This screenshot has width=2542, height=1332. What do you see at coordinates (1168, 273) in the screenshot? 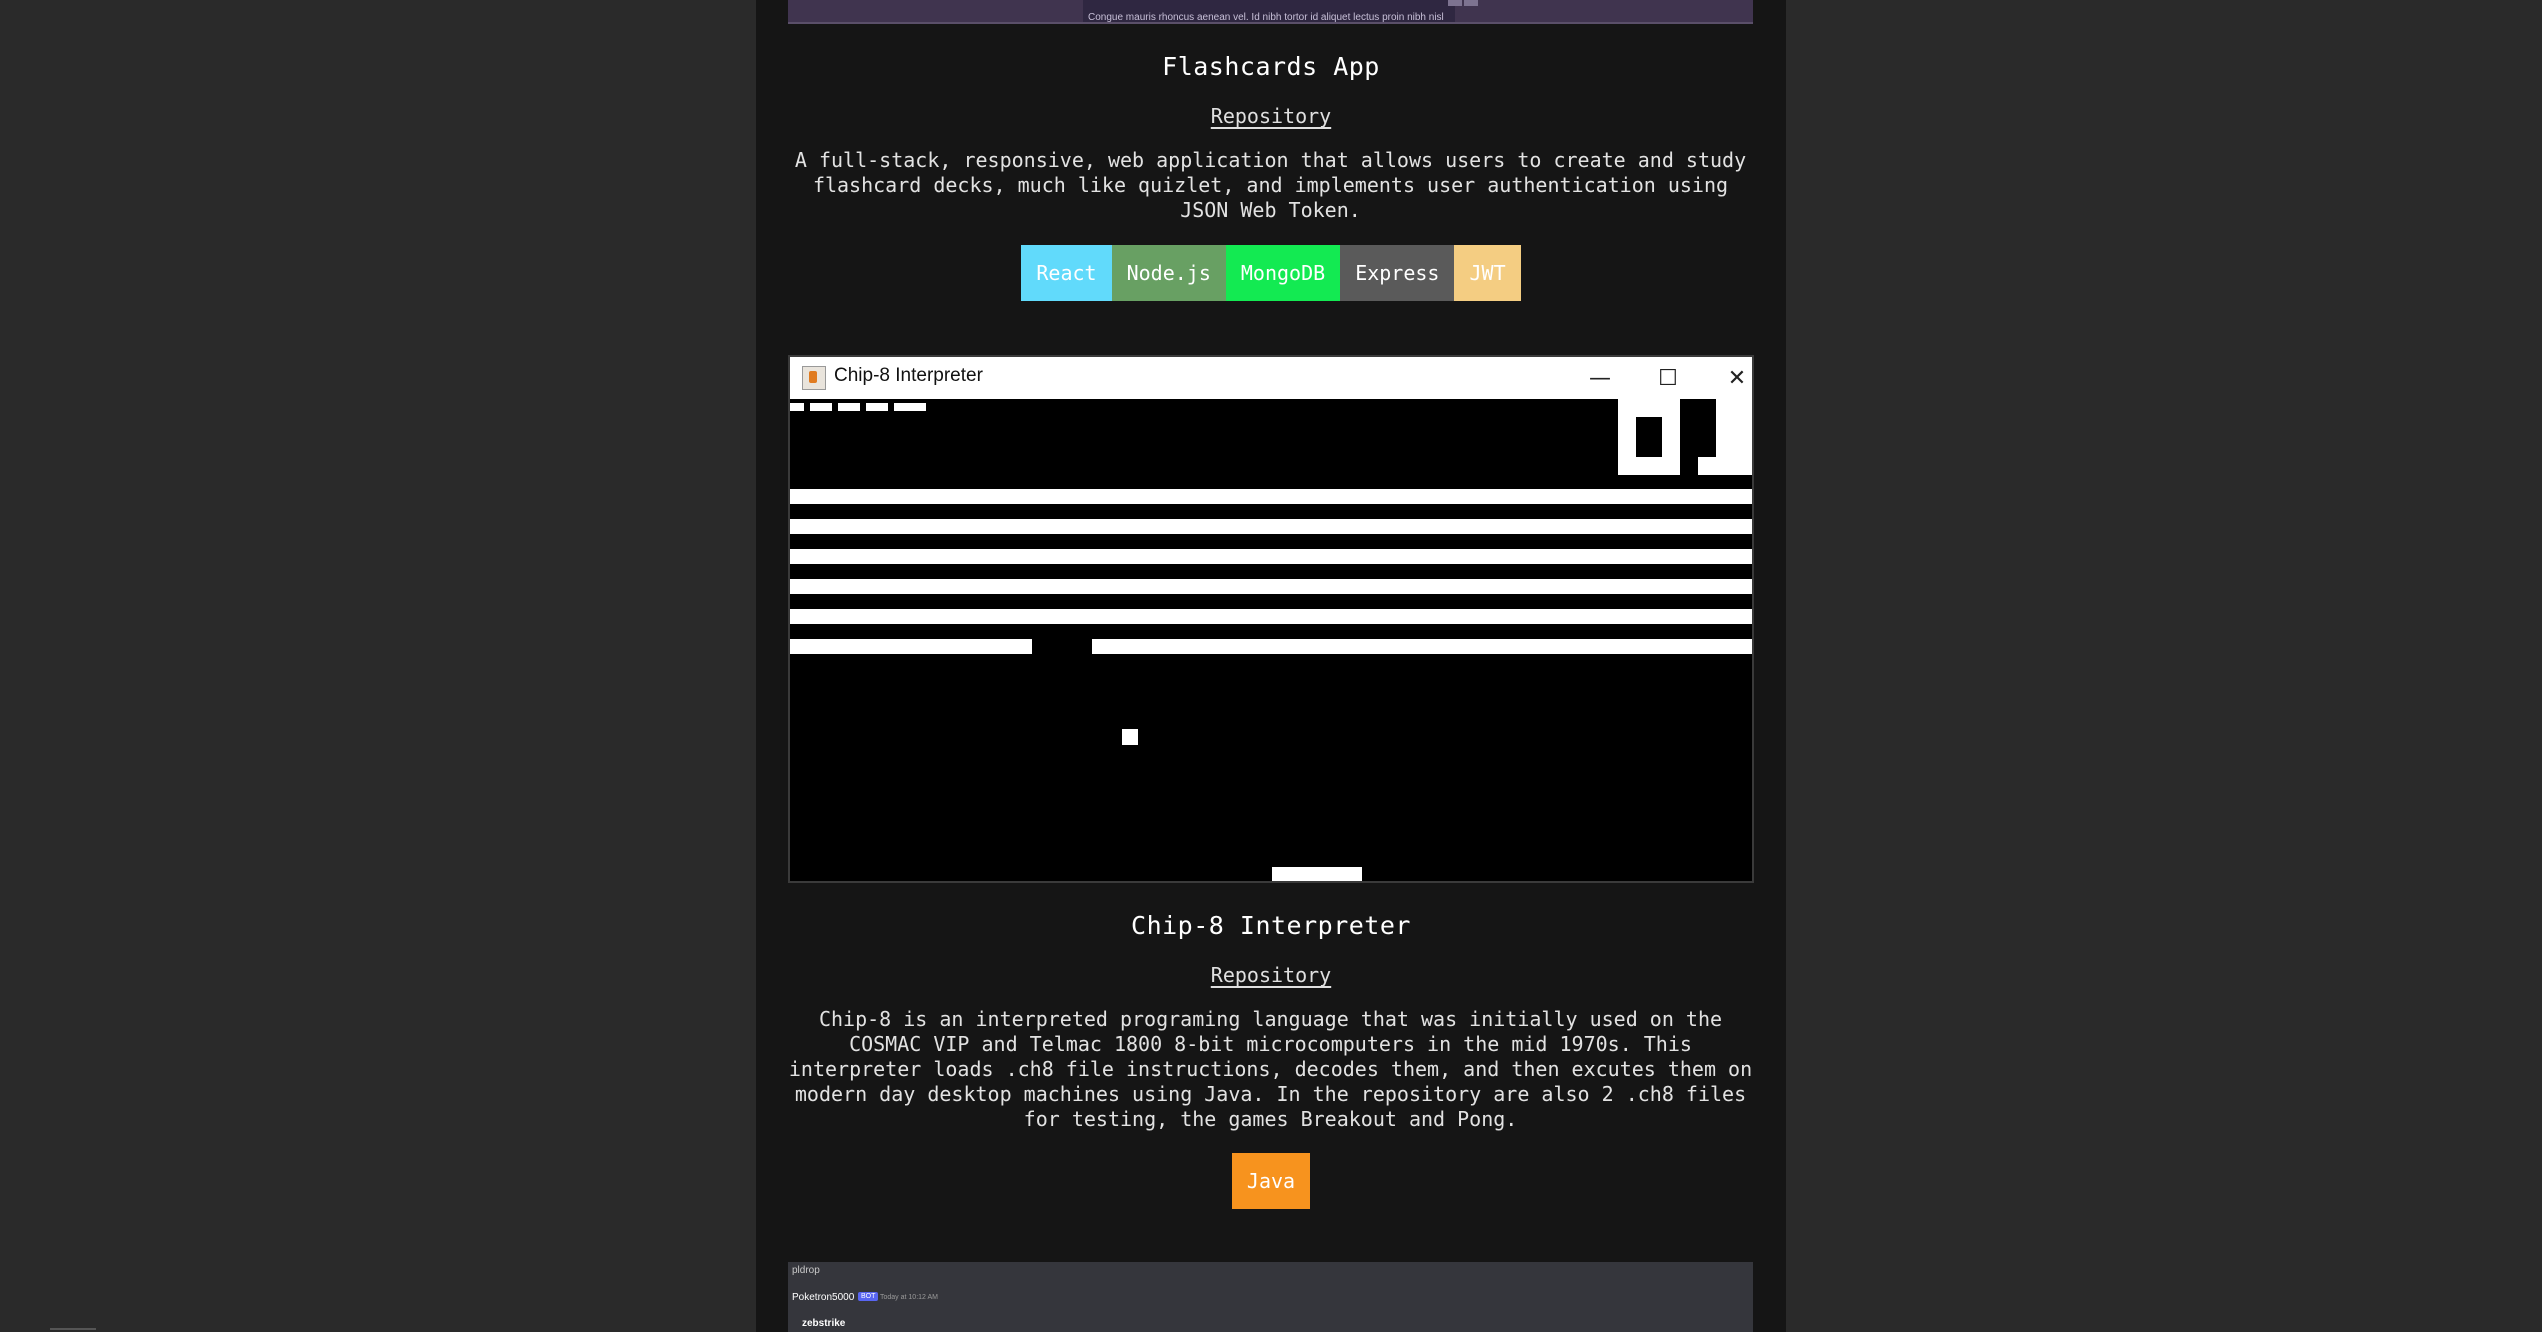
I see `tag-nodejs: Node.js` at bounding box center [1168, 273].